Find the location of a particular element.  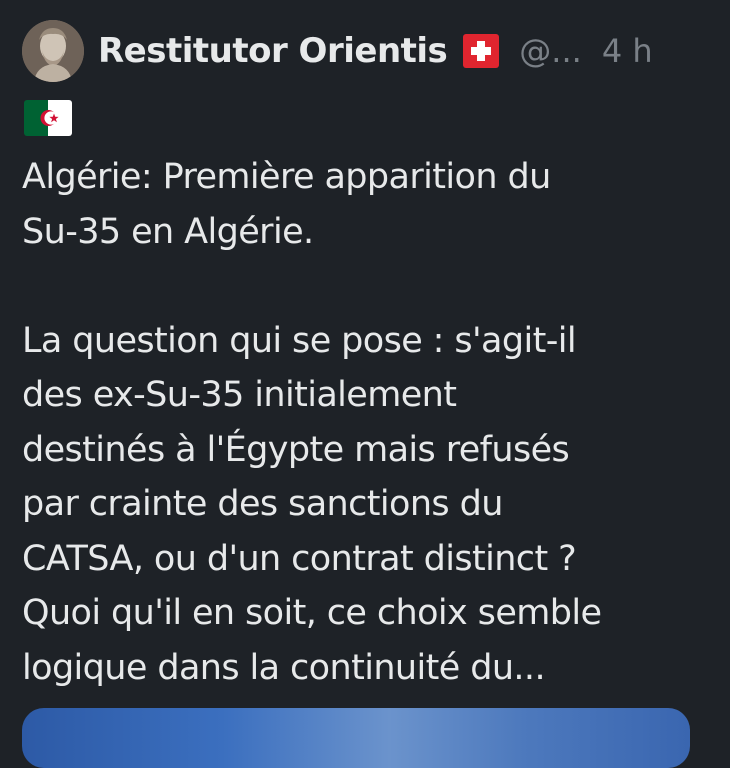

tweet-text-line: La question qui se pose : s'agit-il is located at coordinates (299, 340).